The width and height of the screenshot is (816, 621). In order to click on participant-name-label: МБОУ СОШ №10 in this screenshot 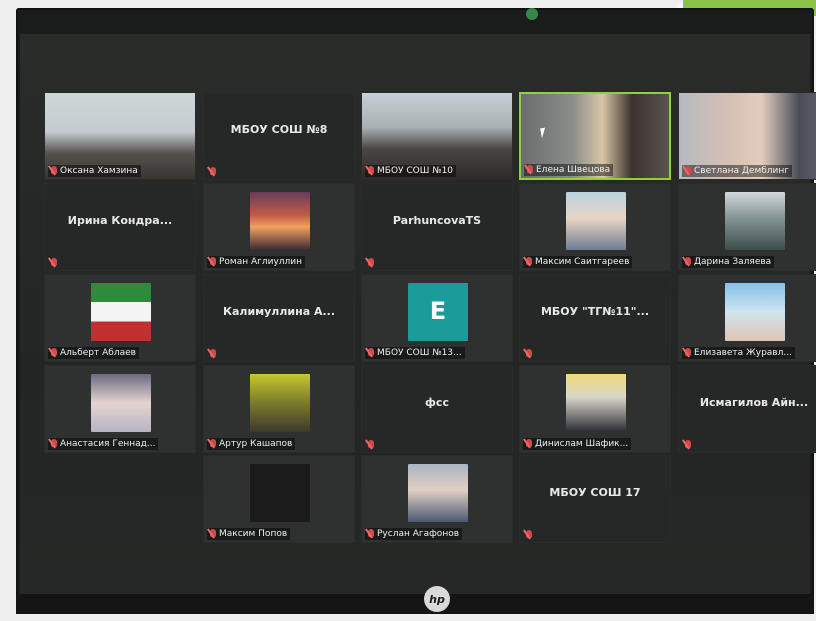, I will do `click(411, 171)`.